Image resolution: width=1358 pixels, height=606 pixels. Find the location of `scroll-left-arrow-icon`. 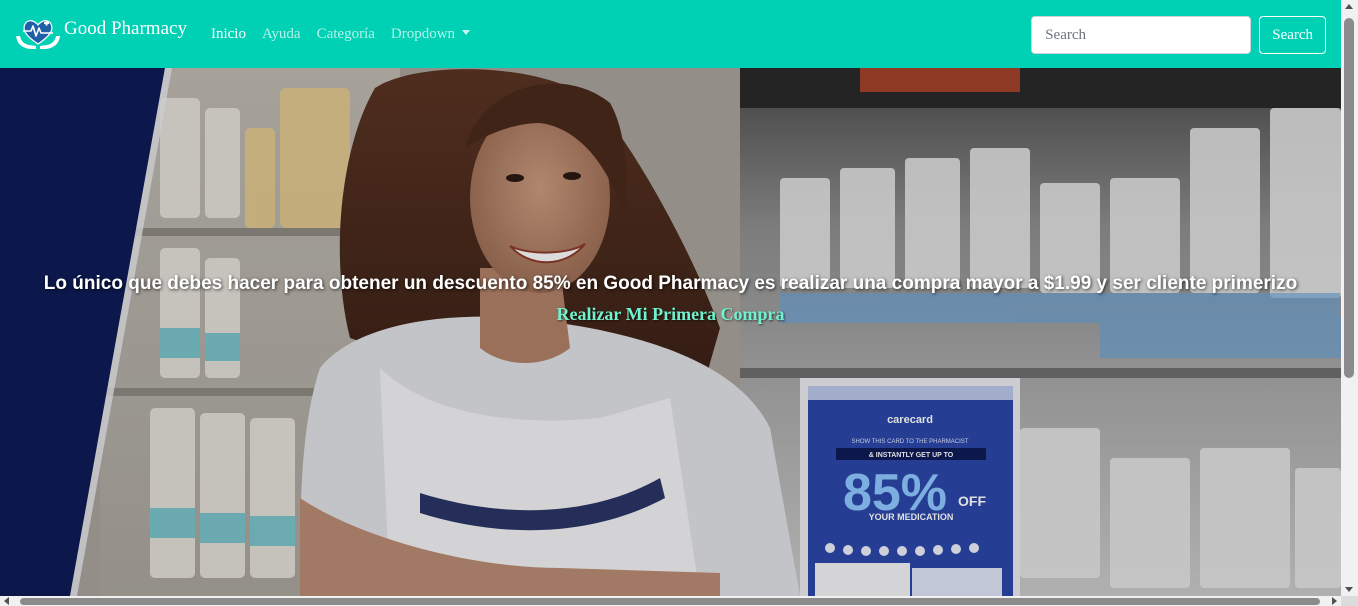

scroll-left-arrow-icon is located at coordinates (6, 601).